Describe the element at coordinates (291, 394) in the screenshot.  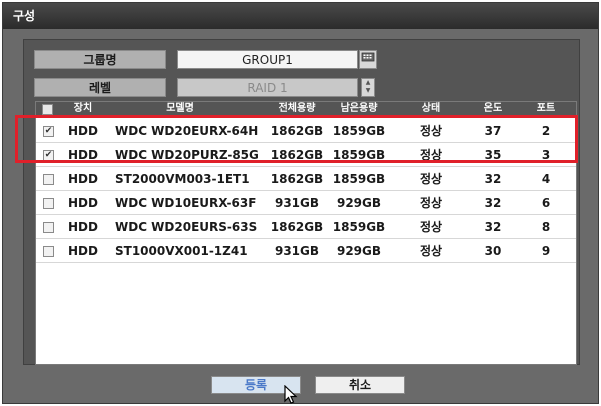
I see `mouse-cursor-icon` at that location.